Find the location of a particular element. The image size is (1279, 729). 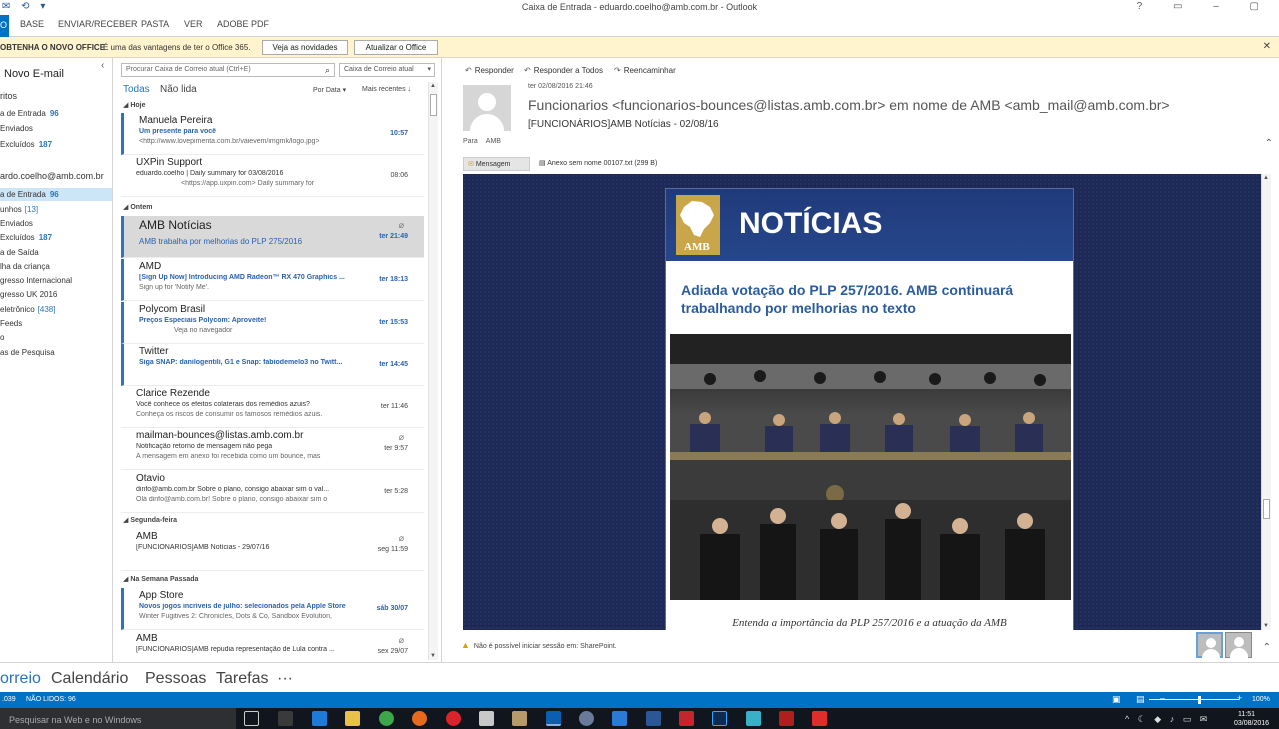

account-header: ardo.coelho@amb.com.br is located at coordinates (52, 176).